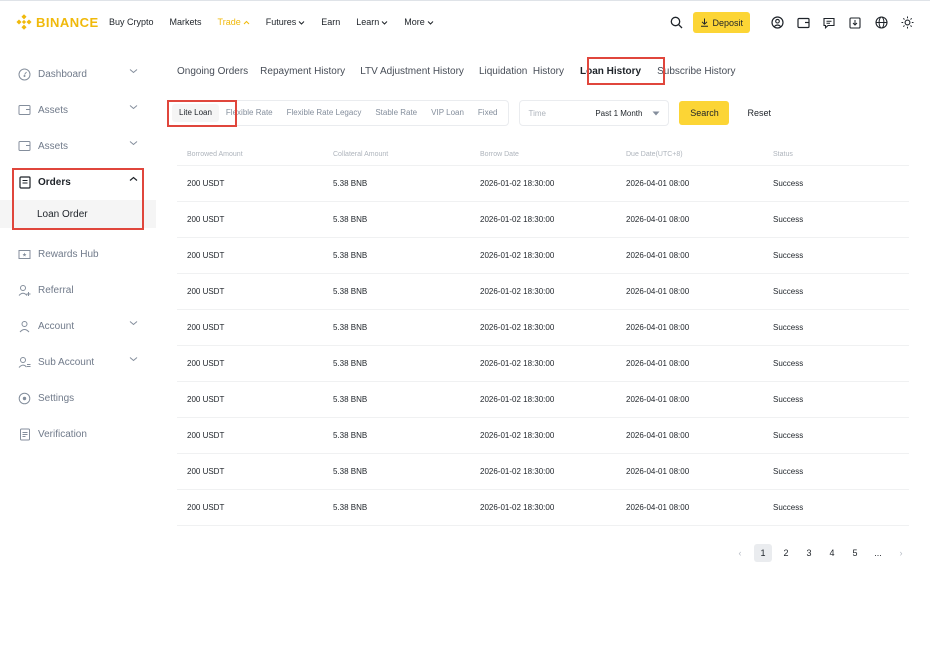 The image size is (930, 661). What do you see at coordinates (786, 553) in the screenshot?
I see `page-button: 2` at bounding box center [786, 553].